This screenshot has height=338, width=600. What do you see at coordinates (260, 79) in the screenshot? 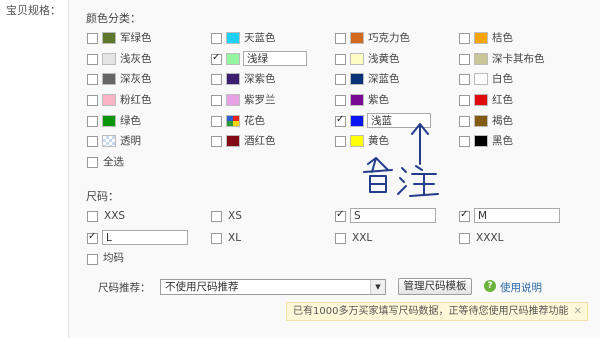
I see `color-label: 深紫色` at bounding box center [260, 79].